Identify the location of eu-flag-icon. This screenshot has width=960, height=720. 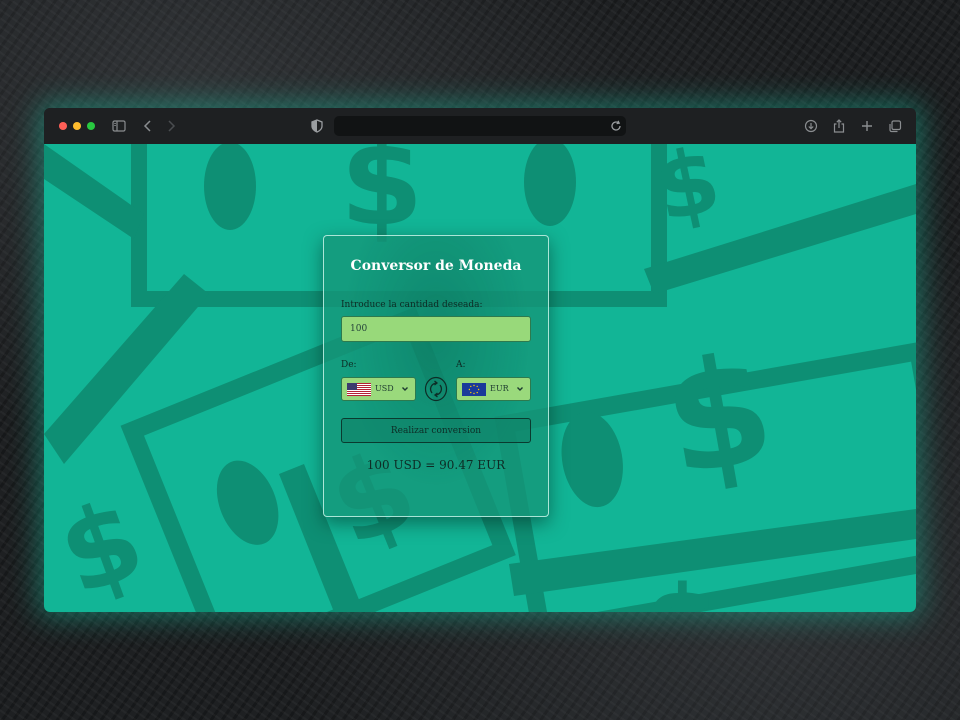
(474, 389).